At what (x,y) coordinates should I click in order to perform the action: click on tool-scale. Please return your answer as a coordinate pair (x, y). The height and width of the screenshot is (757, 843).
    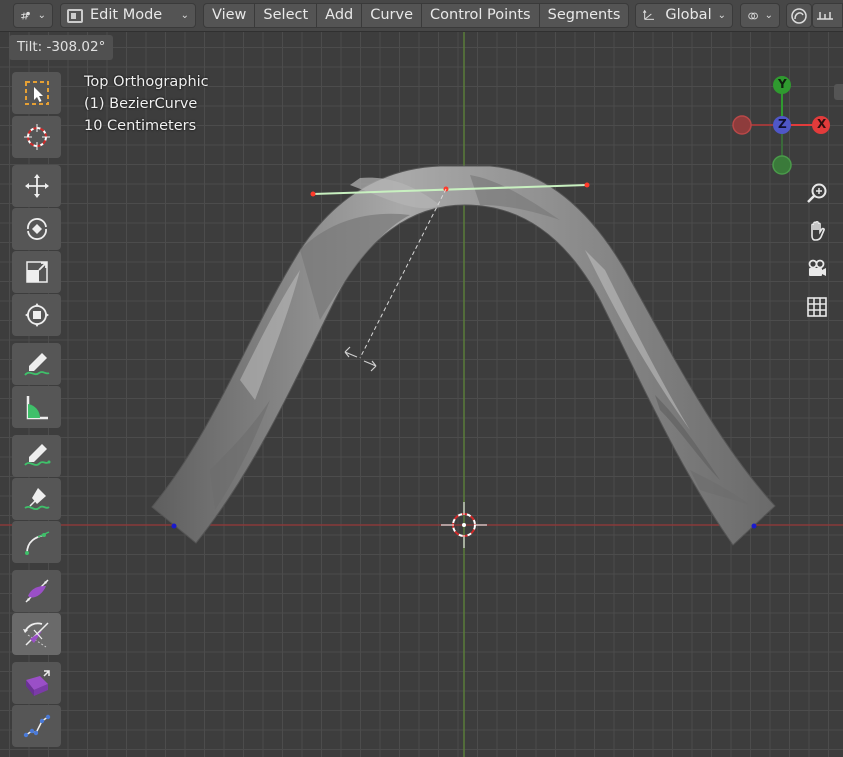
    Looking at the image, I should click on (36, 272).